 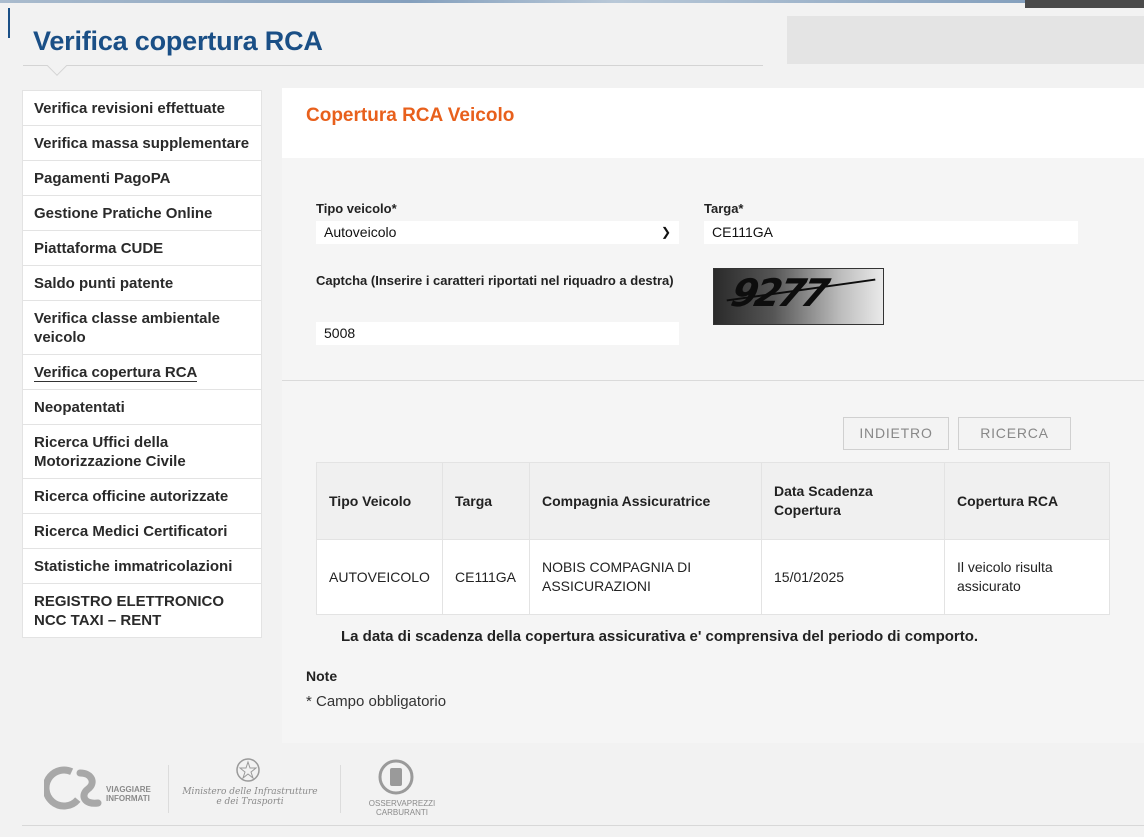 I want to click on sidebar-item-label: Verifica massa supplementare, so click(x=142, y=143).